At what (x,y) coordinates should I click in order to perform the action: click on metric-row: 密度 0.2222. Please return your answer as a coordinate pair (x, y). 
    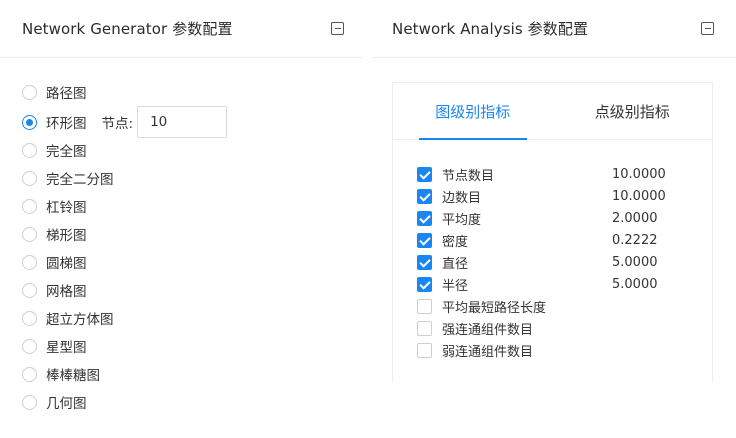
    Looking at the image, I should click on (557, 240).